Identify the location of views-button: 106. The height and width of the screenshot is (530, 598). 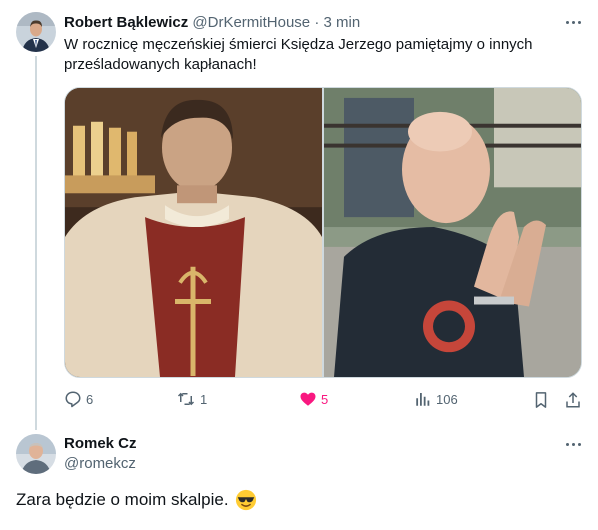
(436, 399).